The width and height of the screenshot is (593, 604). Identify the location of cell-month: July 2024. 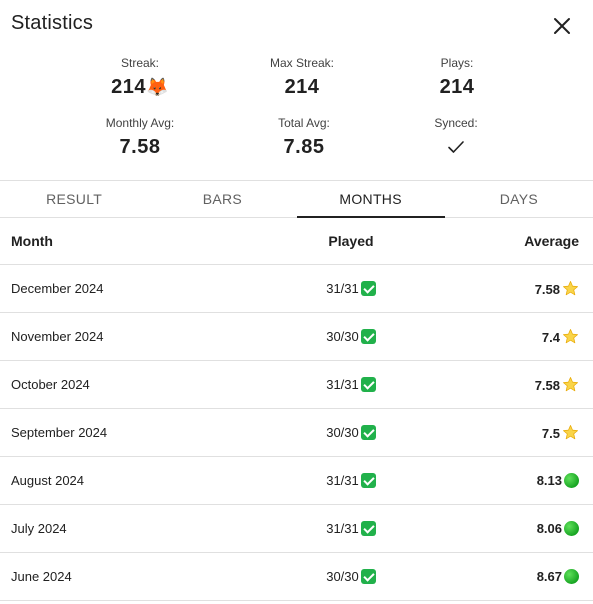
(110, 528).